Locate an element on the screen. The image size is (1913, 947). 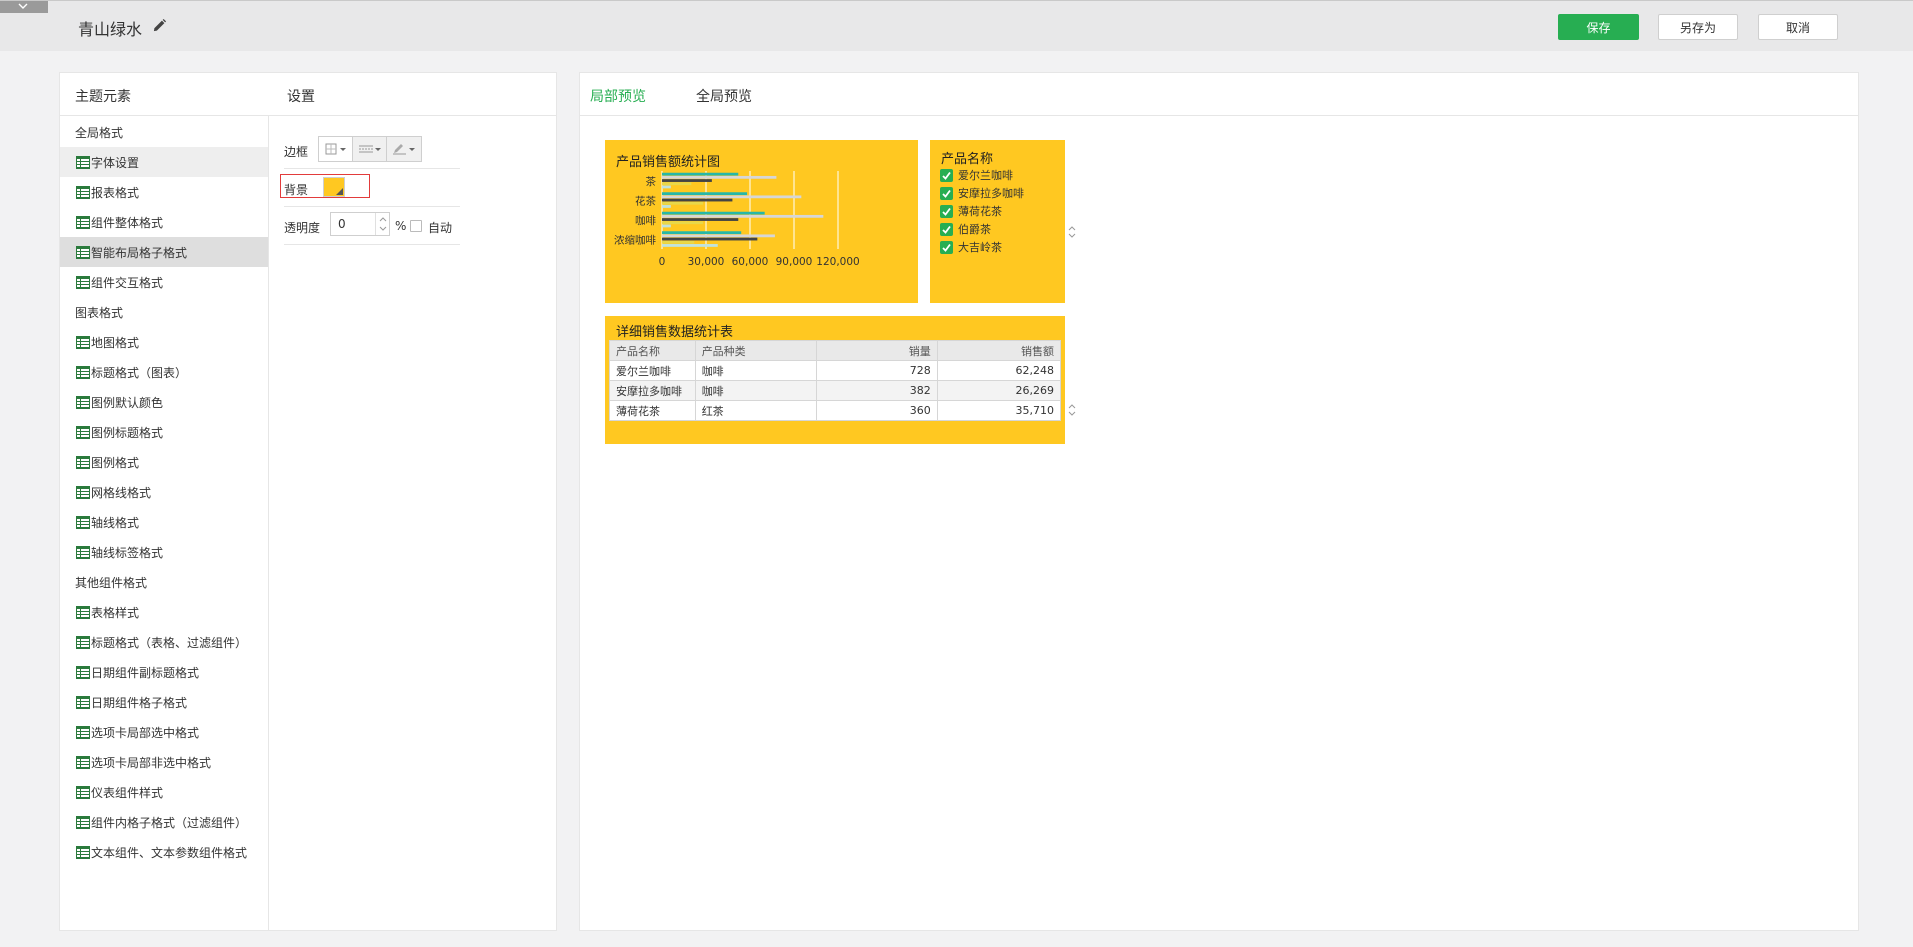
table-cell: 62,248 is located at coordinates (999, 370).